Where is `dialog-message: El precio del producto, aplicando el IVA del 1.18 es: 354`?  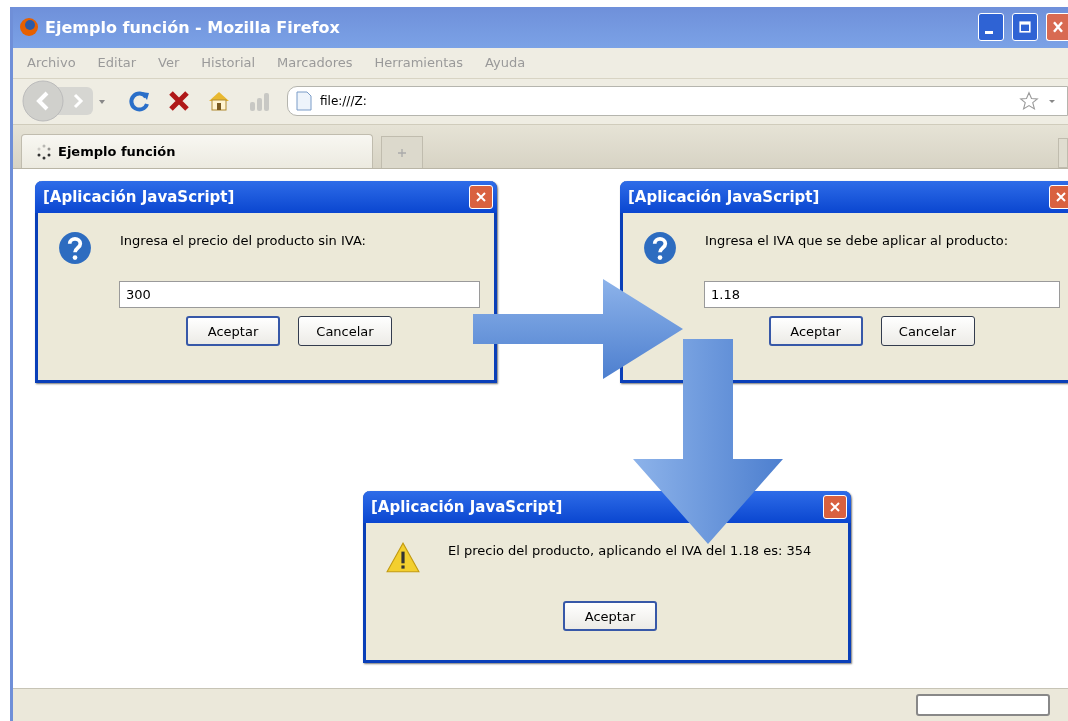 dialog-message: El precio del producto, aplicando el IVA del 1.18 es: 354 is located at coordinates (630, 551).